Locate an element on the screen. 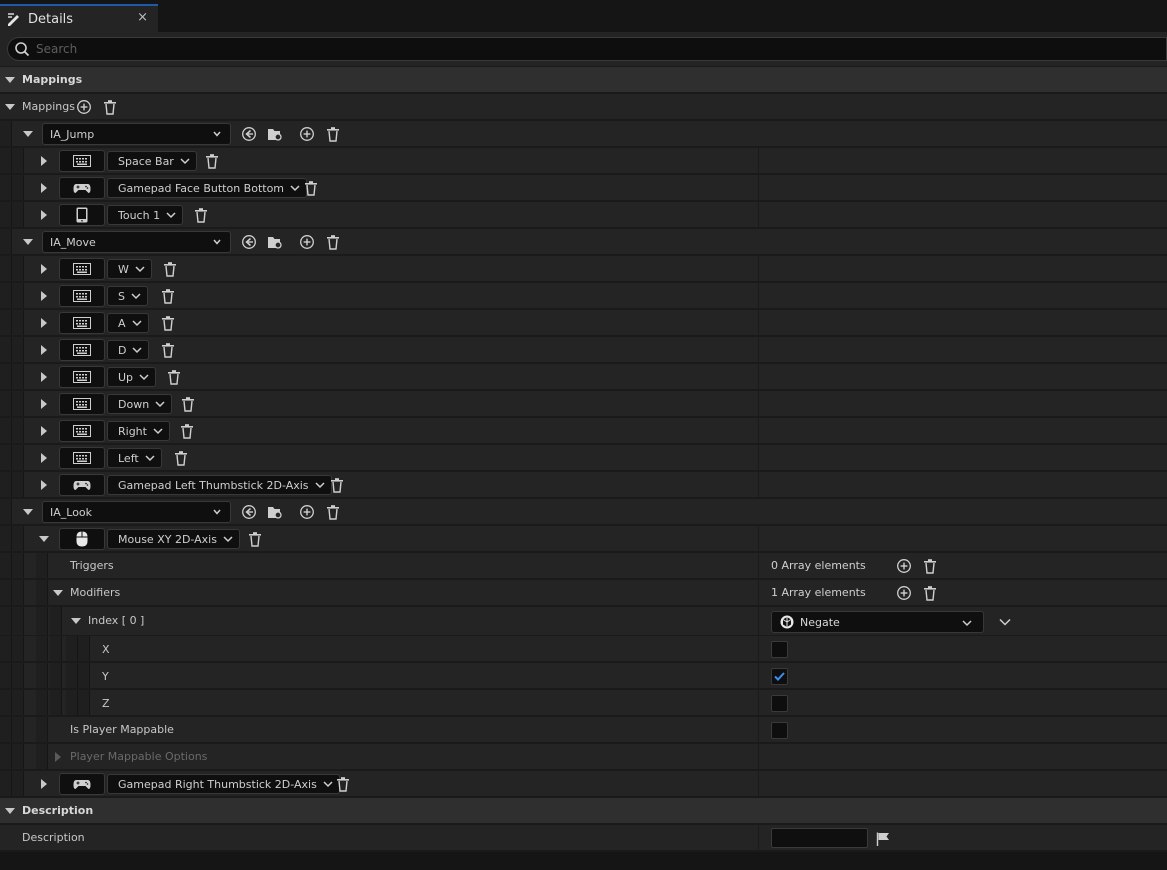 The image size is (1167, 870). input-action-combo: IA_Look is located at coordinates (136, 512).